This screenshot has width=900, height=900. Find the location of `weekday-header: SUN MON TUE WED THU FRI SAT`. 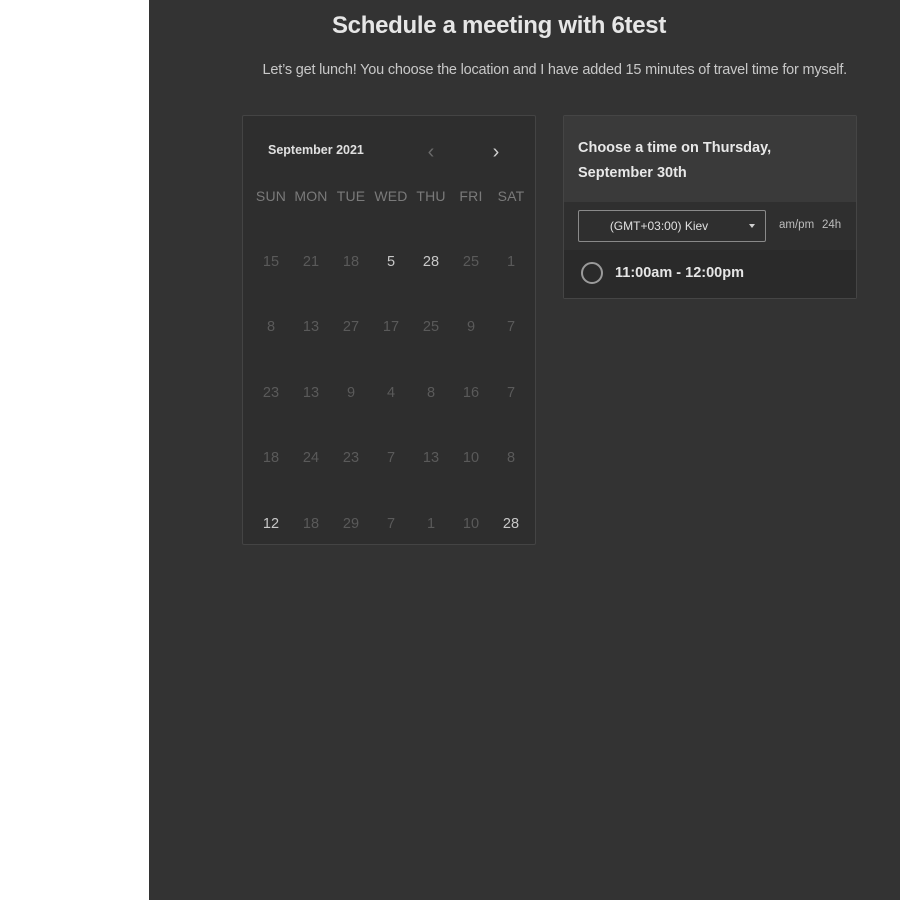

weekday-header: SUN MON TUE WED THU FRI SAT is located at coordinates (391, 196).